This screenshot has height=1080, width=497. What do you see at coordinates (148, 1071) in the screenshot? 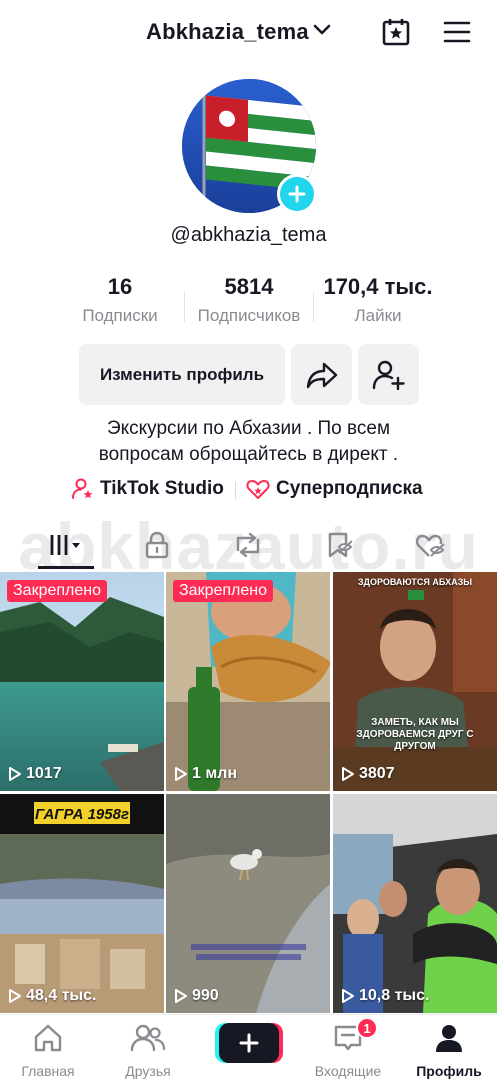
I see `nav-friends-label: Друзья` at bounding box center [148, 1071].